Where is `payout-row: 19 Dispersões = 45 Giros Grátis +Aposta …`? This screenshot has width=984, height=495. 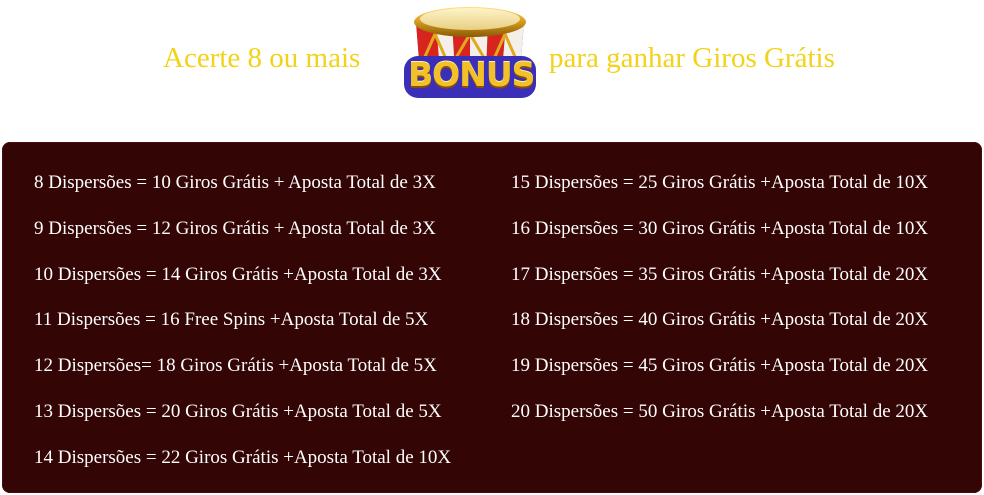 payout-row: 19 Dispersões = 45 Giros Grátis +Aposta … is located at coordinates (720, 366).